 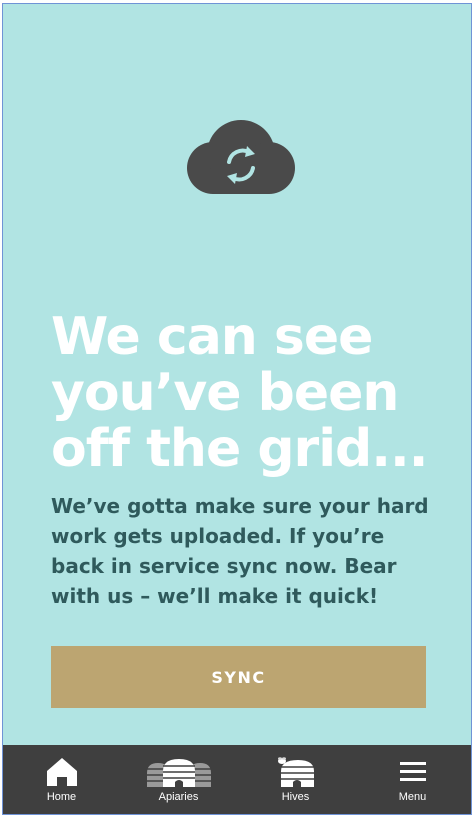 What do you see at coordinates (178, 797) in the screenshot?
I see `tab-apiaries-label: Apiaries` at bounding box center [178, 797].